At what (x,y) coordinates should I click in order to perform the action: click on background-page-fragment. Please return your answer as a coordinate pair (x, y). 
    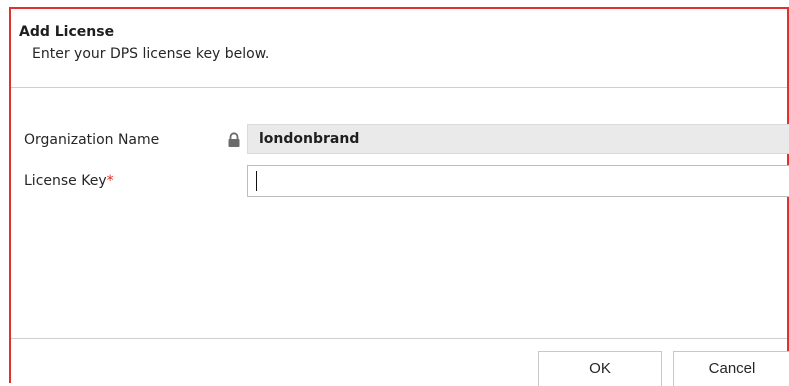
    Looking at the image, I should click on (394, 3).